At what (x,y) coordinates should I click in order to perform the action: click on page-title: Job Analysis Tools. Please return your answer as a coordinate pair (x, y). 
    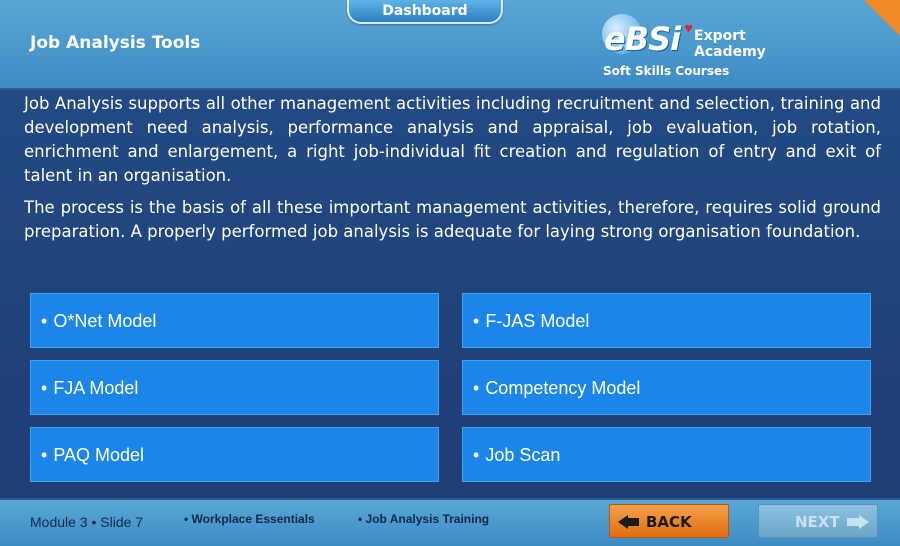
    Looking at the image, I should click on (115, 43).